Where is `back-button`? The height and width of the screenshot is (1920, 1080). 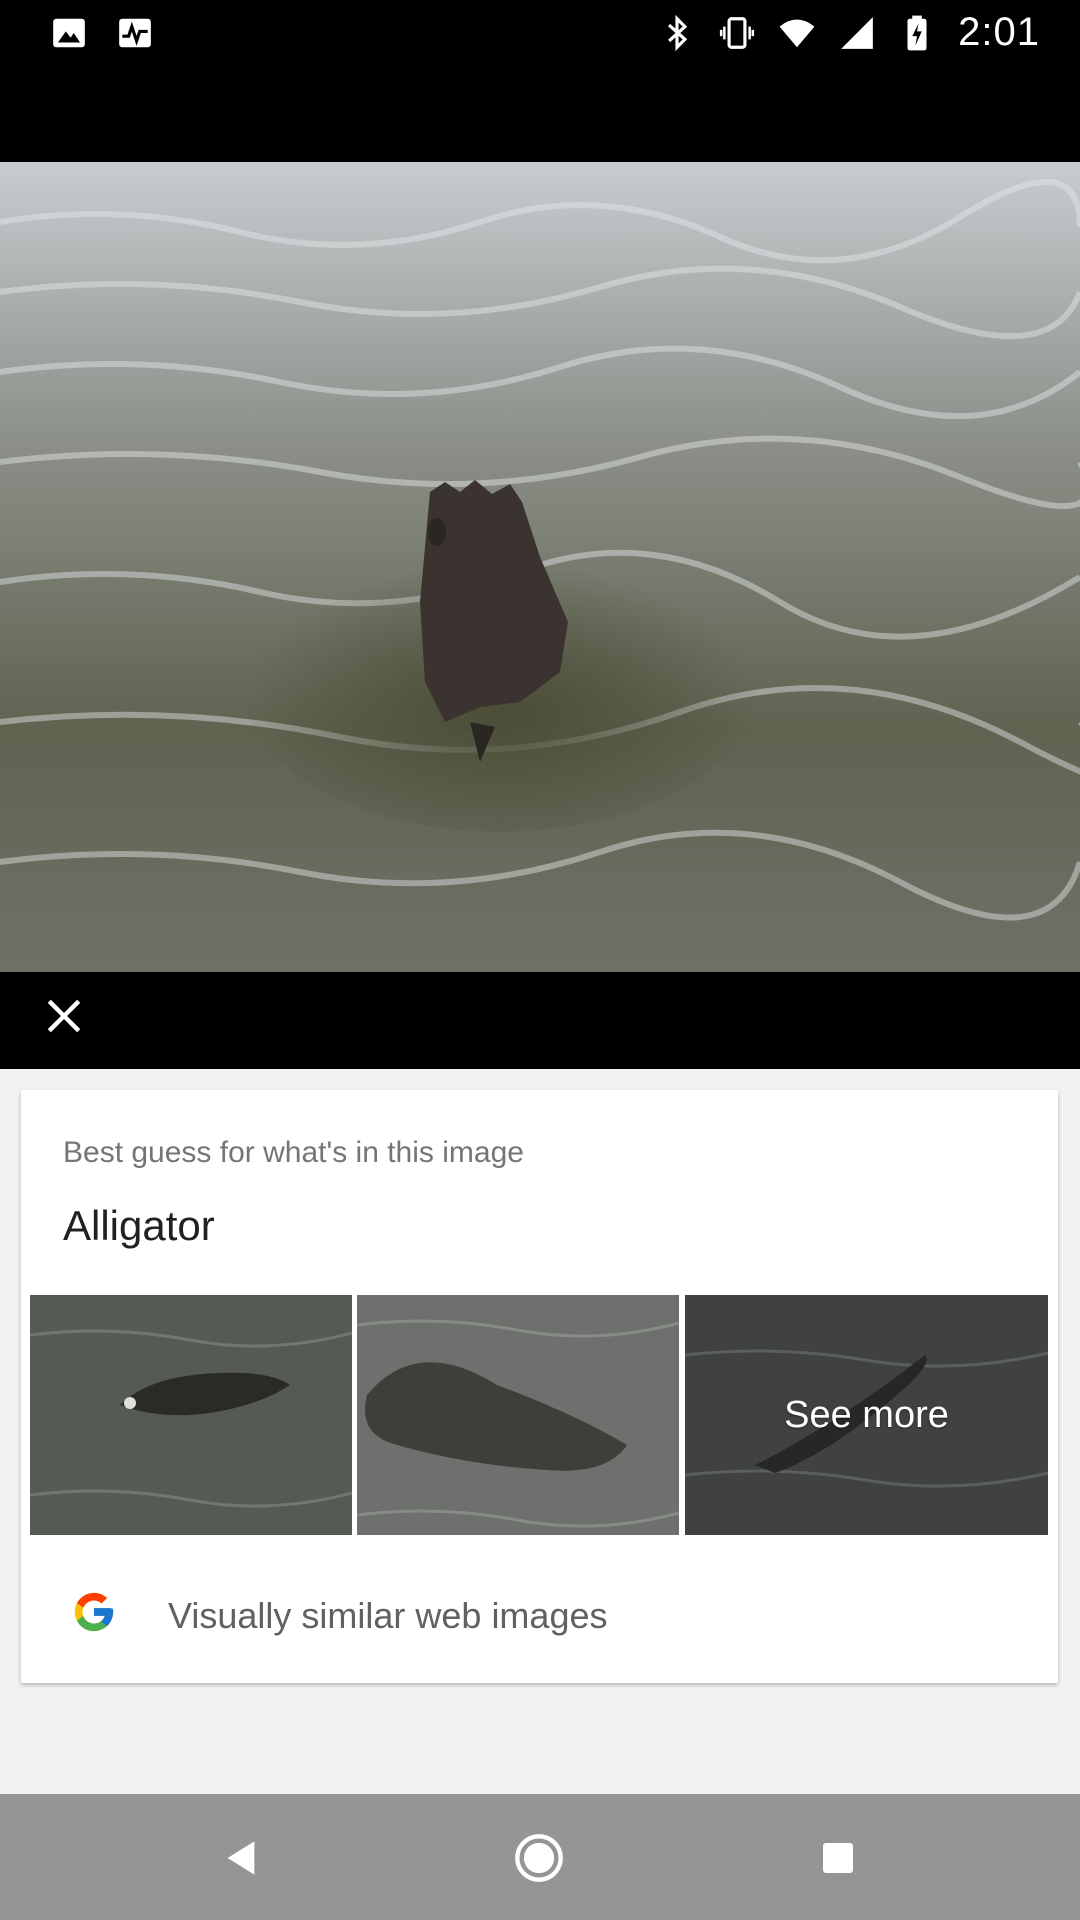 back-button is located at coordinates (241, 1858).